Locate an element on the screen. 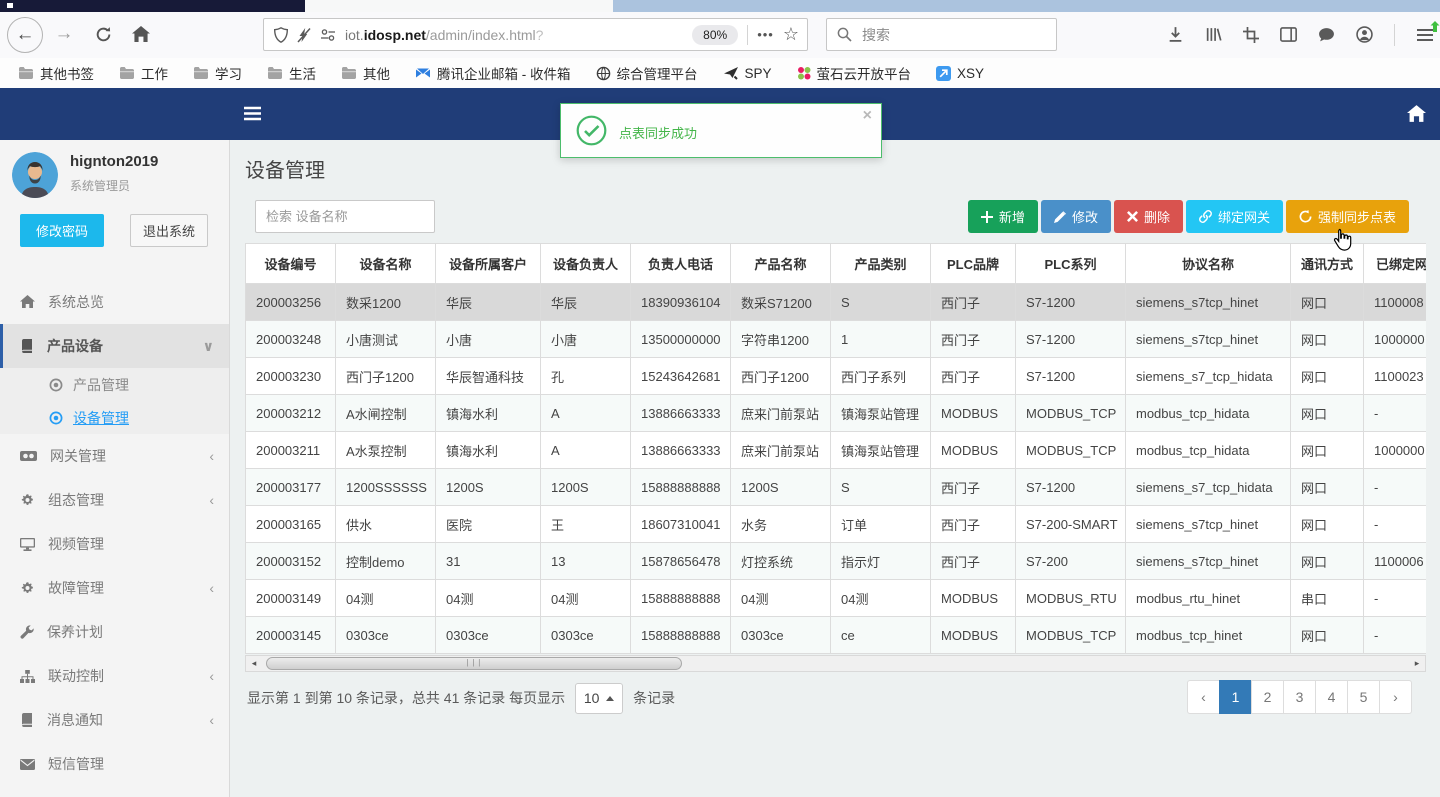  sidebar-item-5: 故障管理 ‹ is located at coordinates (114, 588).